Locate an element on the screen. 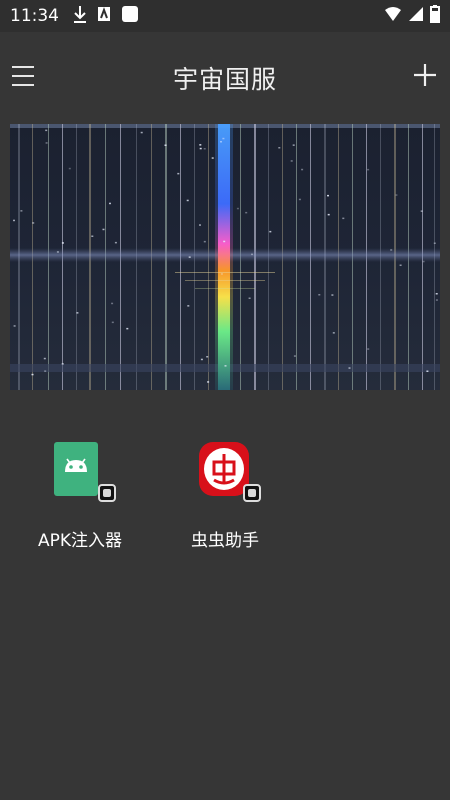  download-icon is located at coordinates (80, 16).